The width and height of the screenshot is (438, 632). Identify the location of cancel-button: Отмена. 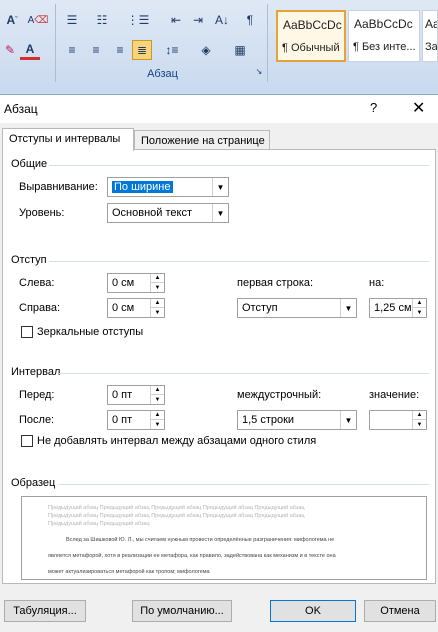
(400, 611).